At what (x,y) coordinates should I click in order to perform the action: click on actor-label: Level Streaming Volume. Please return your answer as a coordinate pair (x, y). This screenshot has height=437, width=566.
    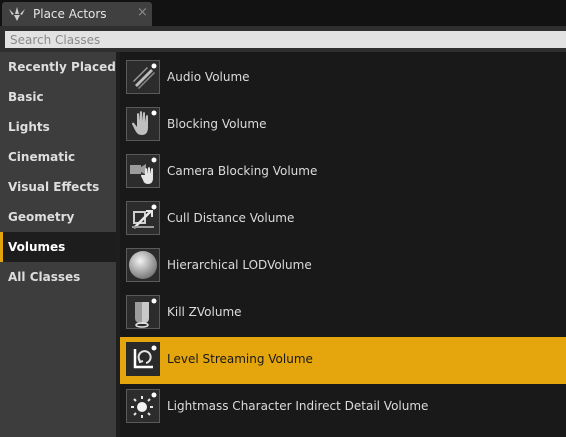
    Looking at the image, I should click on (240, 359).